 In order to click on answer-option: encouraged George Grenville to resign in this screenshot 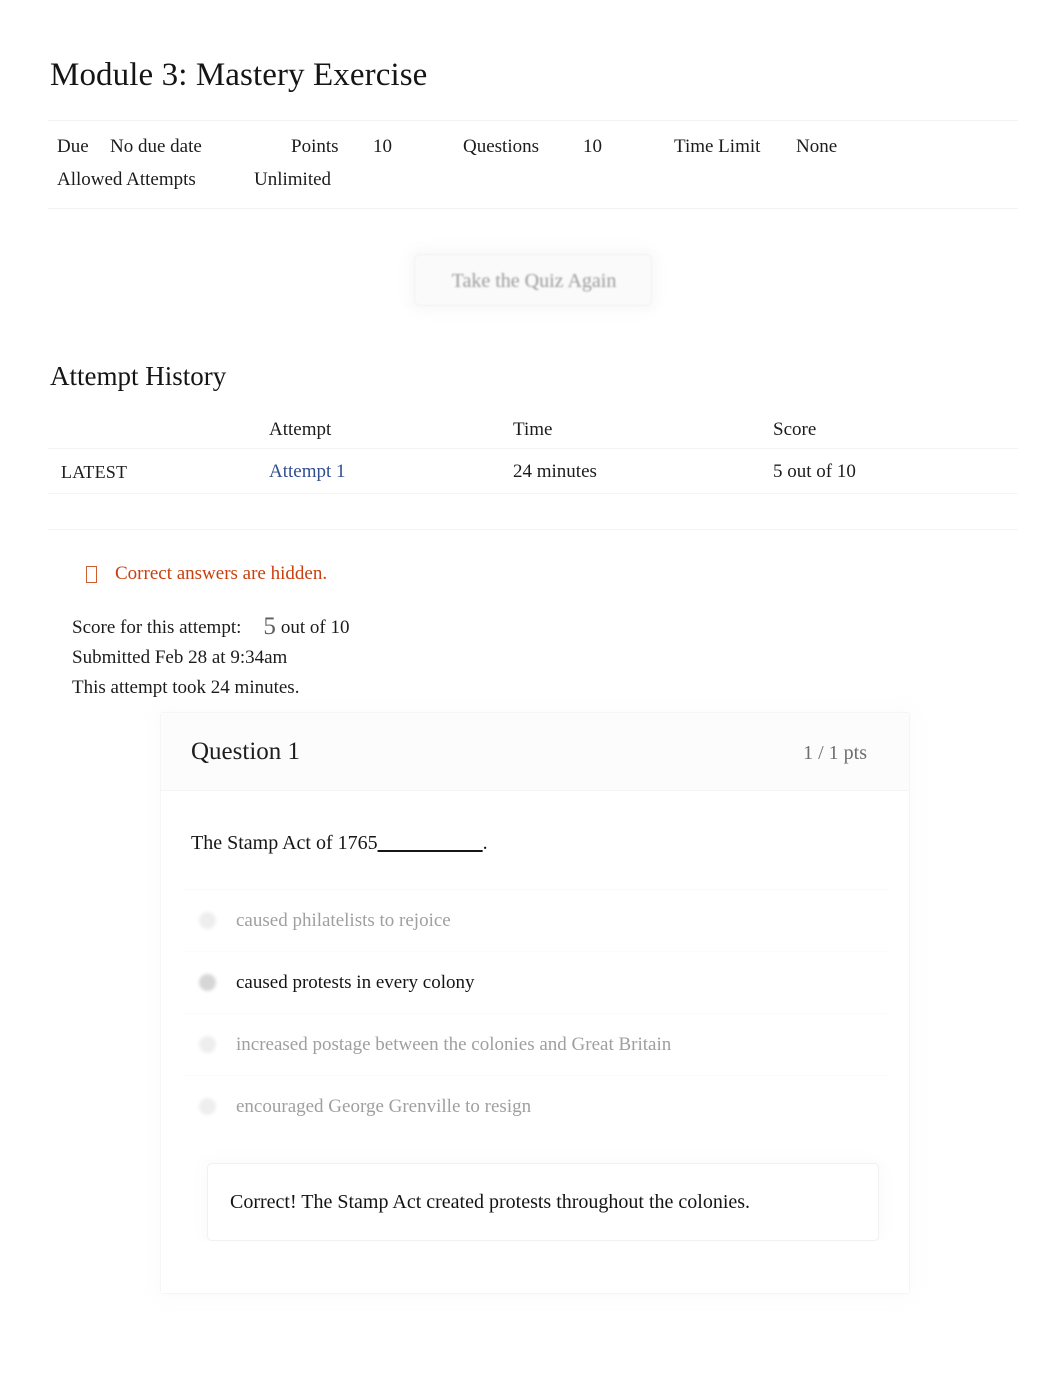, I will do `click(535, 1106)`.